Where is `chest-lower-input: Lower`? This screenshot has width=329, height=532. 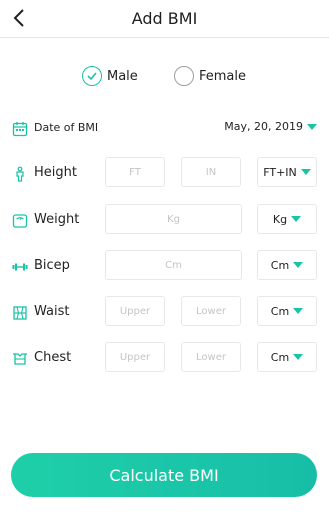
chest-lower-input: Lower is located at coordinates (211, 357).